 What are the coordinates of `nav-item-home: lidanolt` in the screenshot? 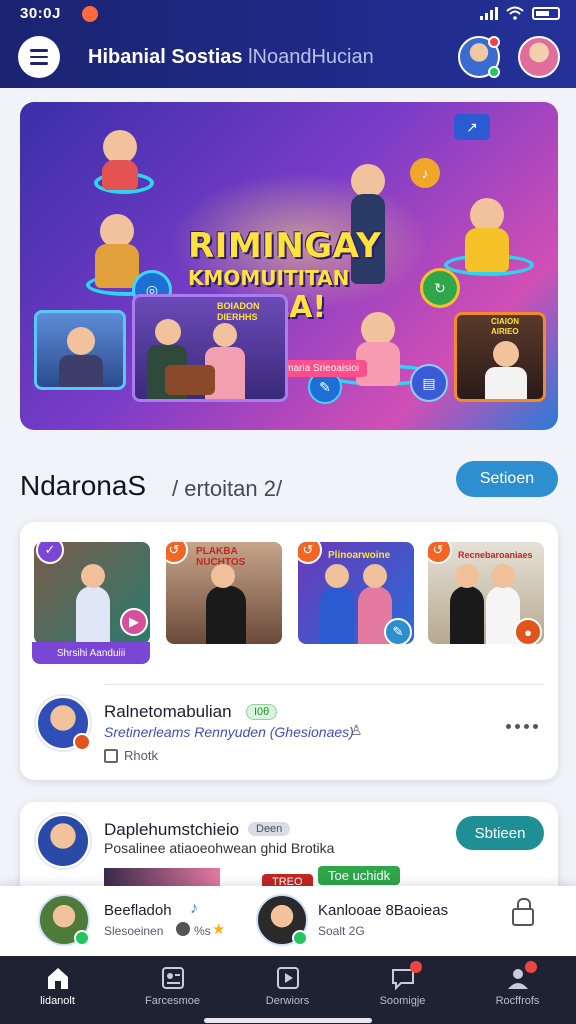 It's located at (57, 990).